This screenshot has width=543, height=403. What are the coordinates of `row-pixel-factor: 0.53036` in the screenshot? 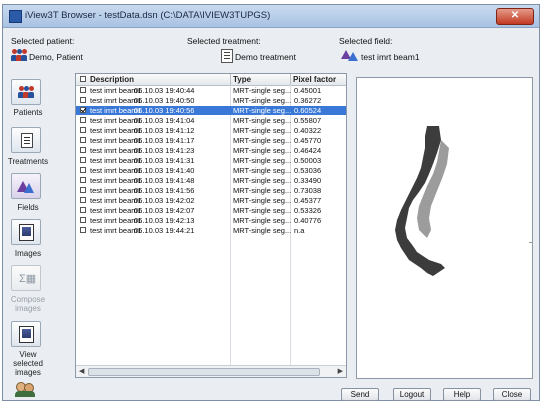 It's located at (308, 170).